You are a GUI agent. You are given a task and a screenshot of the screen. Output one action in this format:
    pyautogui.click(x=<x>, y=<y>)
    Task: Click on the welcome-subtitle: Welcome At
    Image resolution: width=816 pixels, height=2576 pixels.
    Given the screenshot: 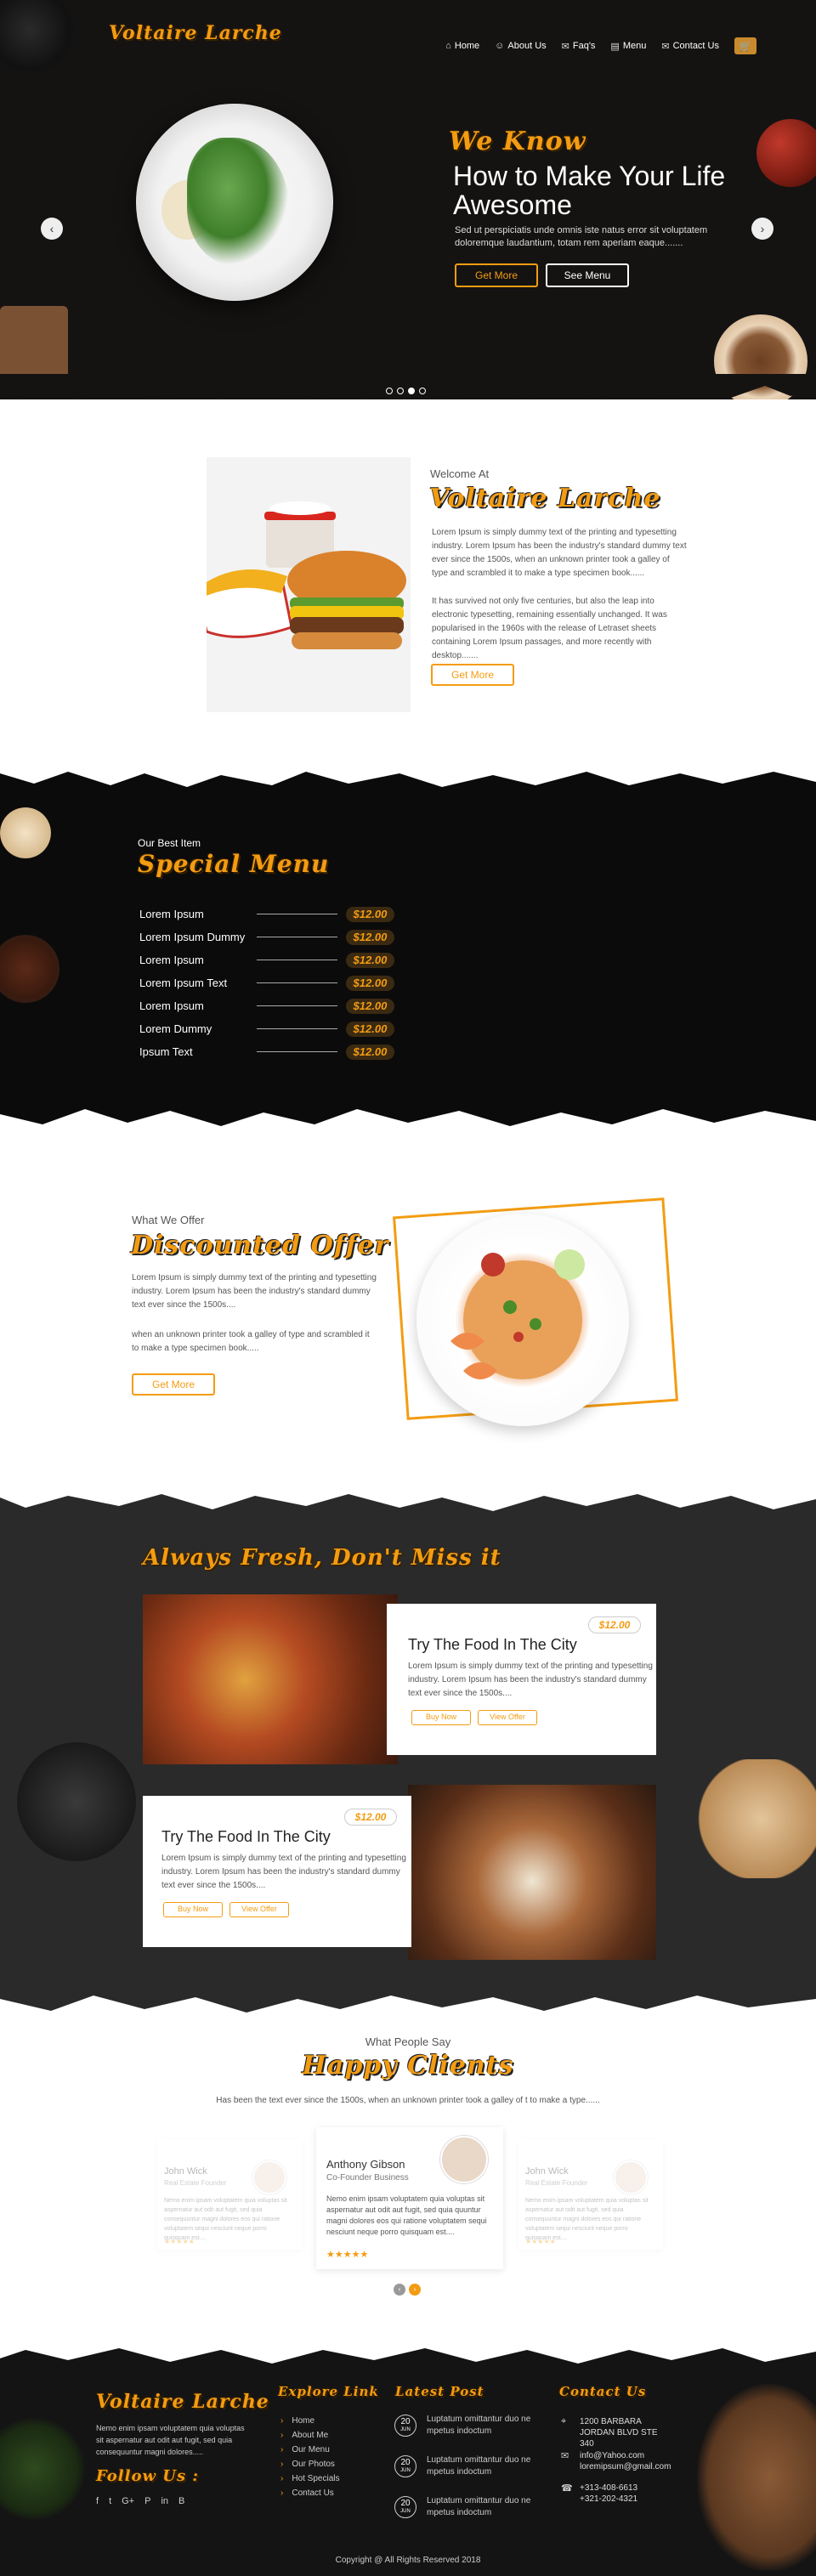 What is the action you would take?
    pyautogui.click(x=460, y=474)
    